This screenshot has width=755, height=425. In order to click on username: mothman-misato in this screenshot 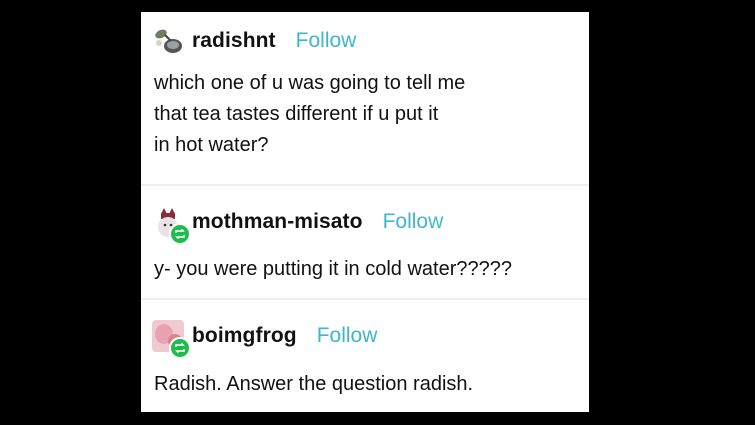, I will do `click(277, 222)`.